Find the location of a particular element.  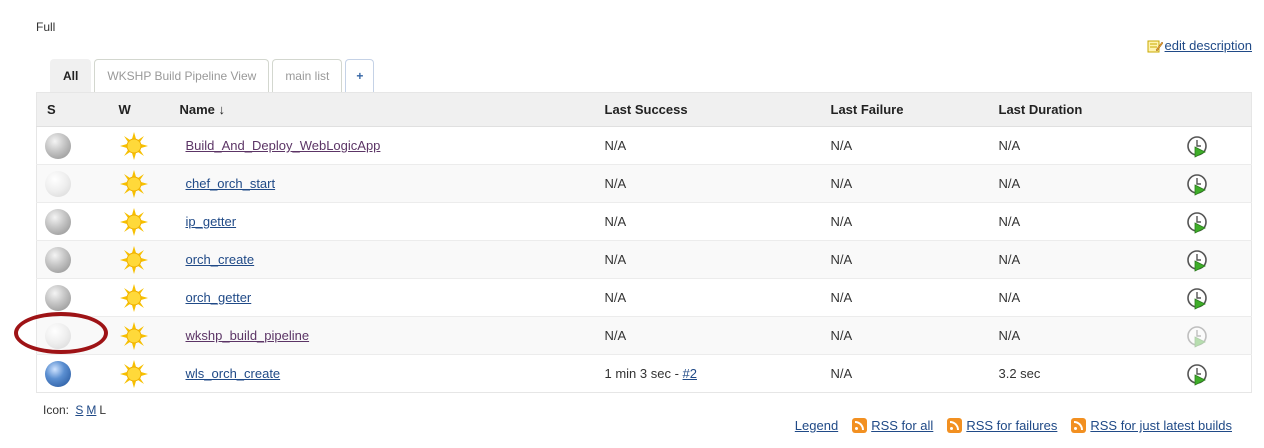

table-row: chef_orch_start N/A N/A N/A is located at coordinates (644, 183).